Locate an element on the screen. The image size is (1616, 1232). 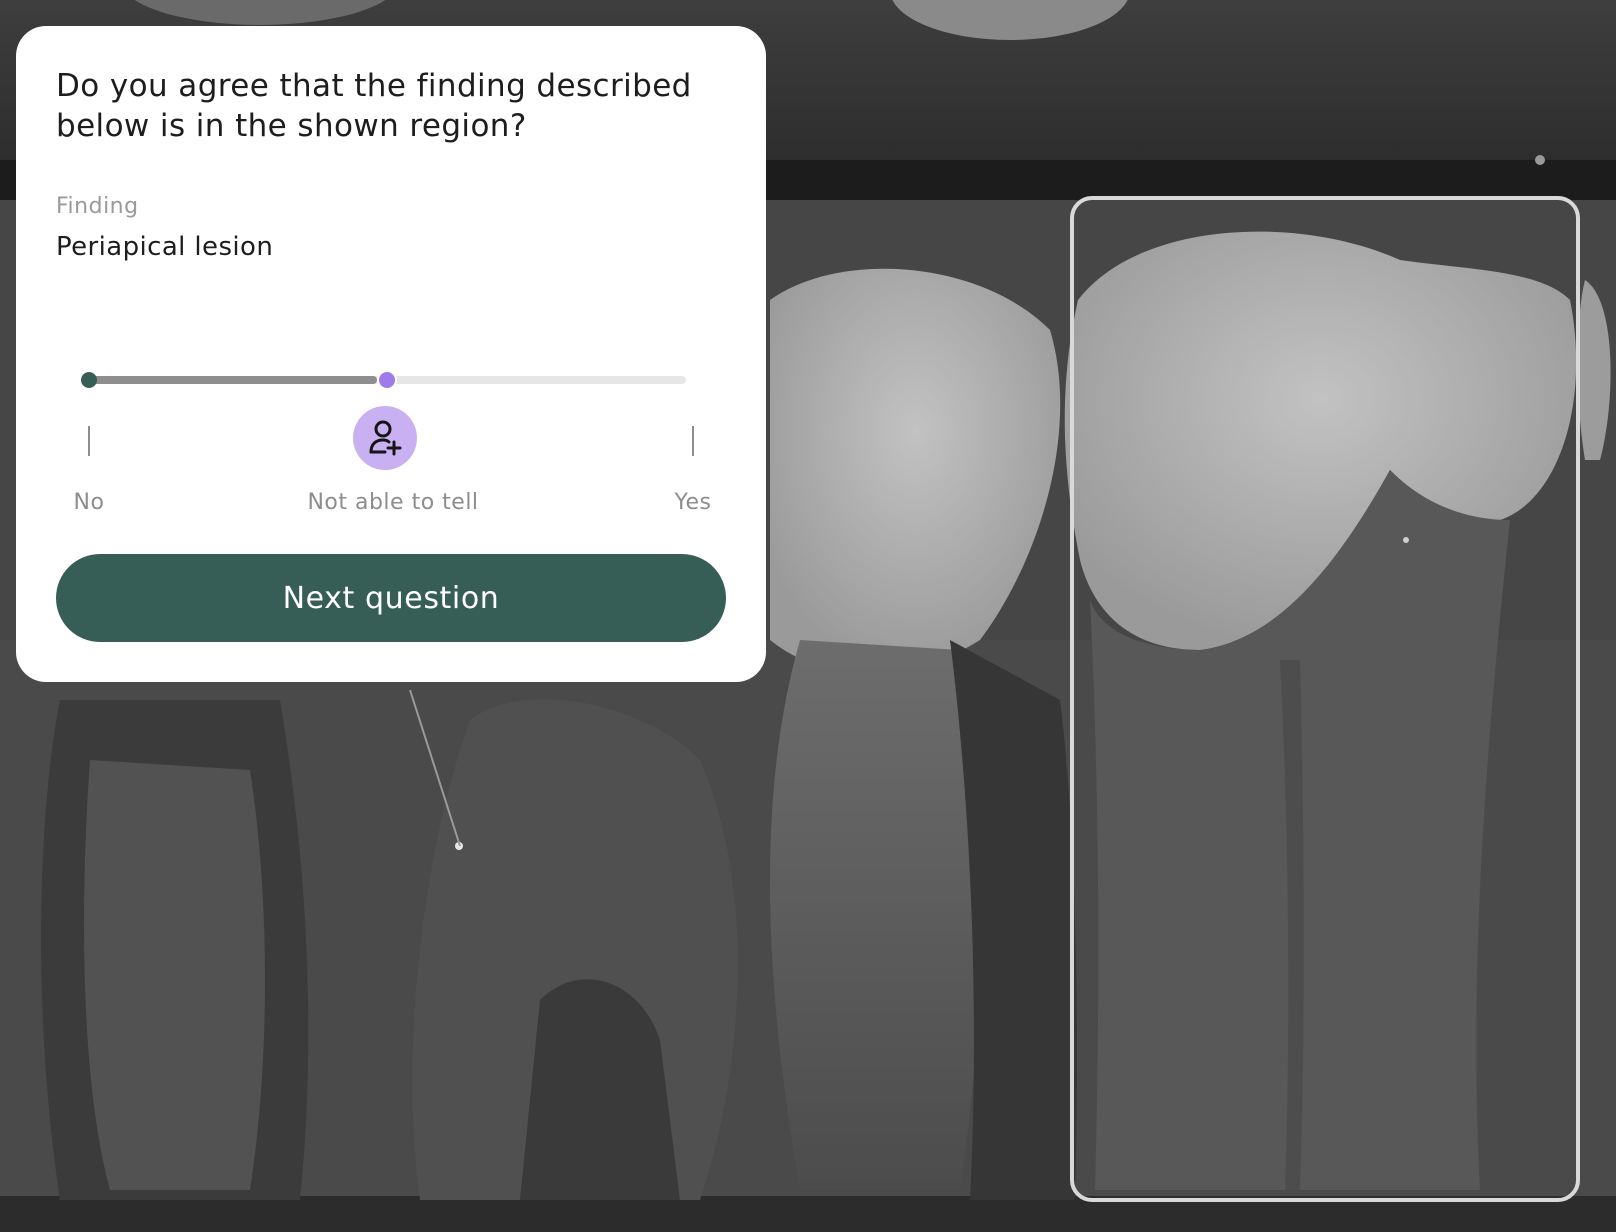
slider-track-fill is located at coordinates (232, 380).